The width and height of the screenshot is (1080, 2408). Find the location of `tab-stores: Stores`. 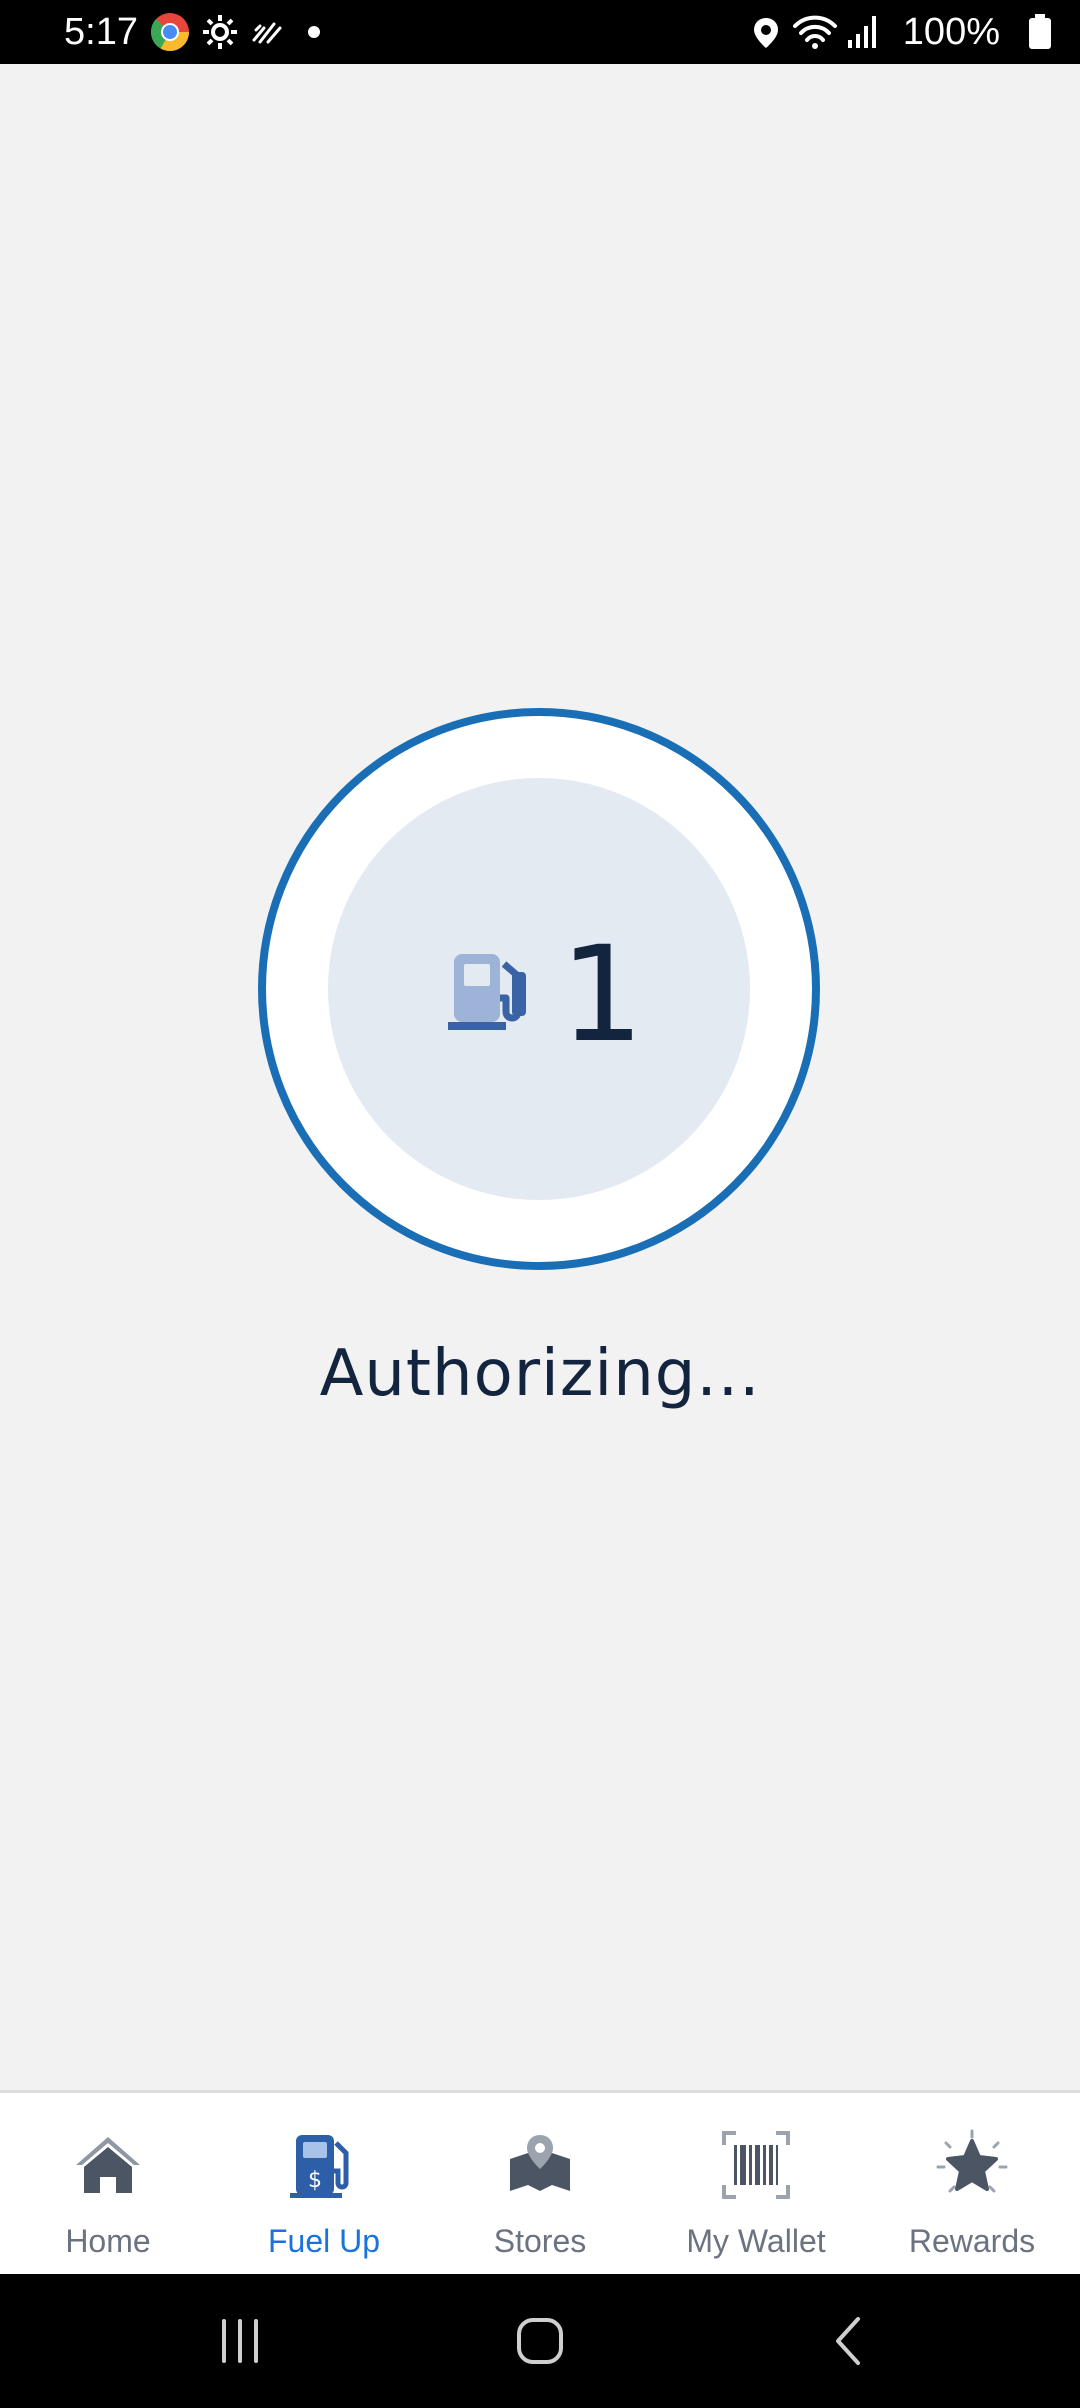

tab-stores: Stores is located at coordinates (540, 2185).